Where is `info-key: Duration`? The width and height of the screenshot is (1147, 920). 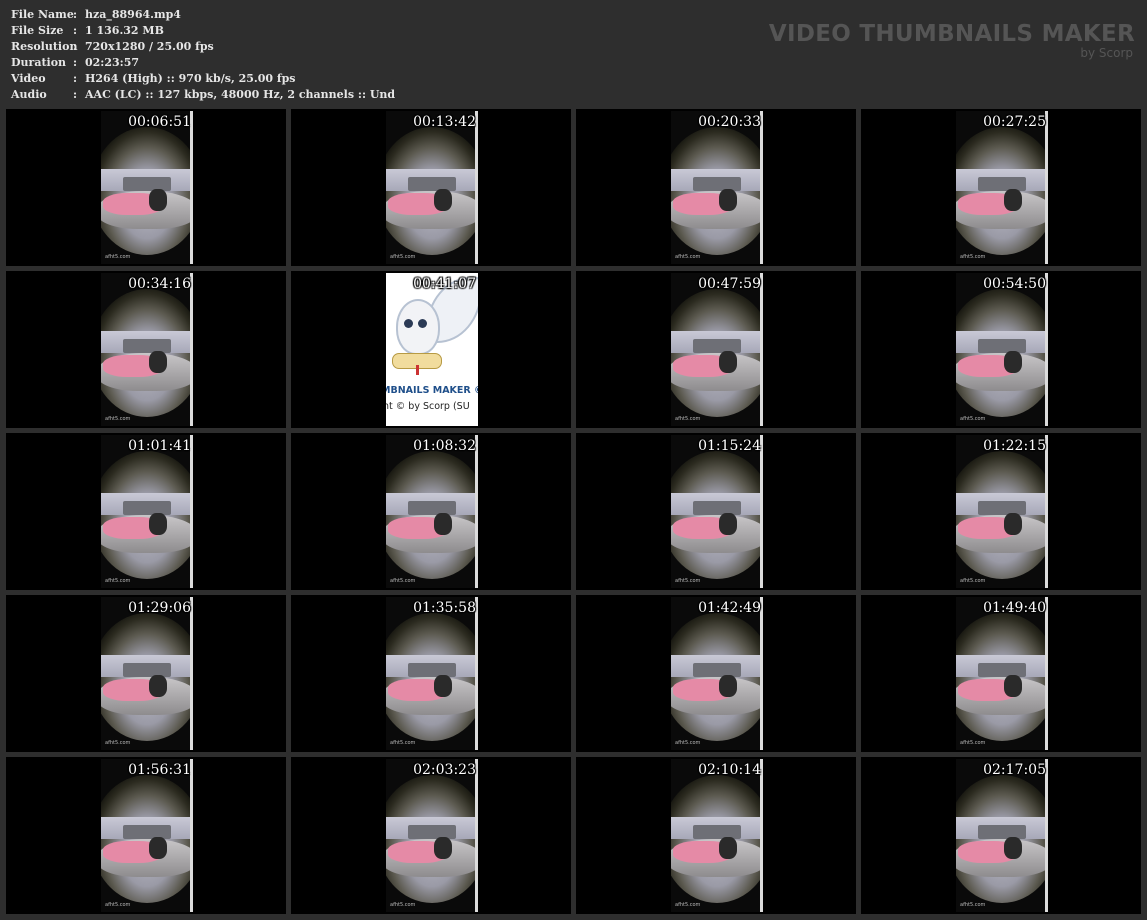
info-key: Duration is located at coordinates (39, 62).